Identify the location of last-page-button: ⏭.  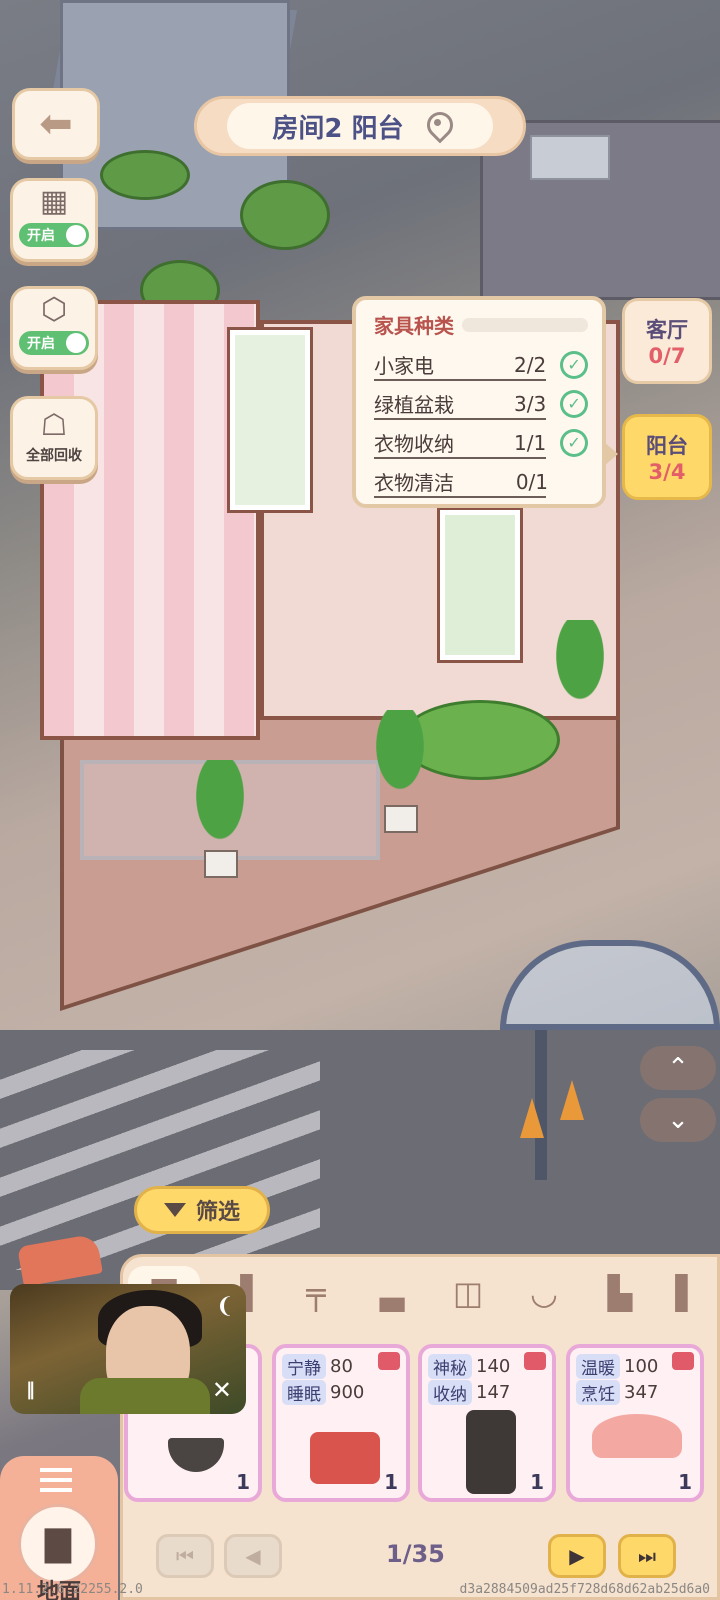
(647, 1556).